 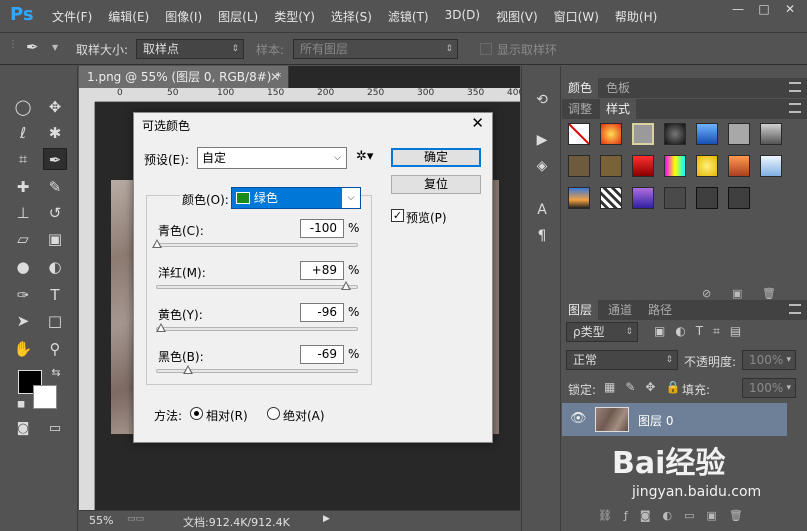 I want to click on close-window-button: ✕, so click(x=790, y=10).